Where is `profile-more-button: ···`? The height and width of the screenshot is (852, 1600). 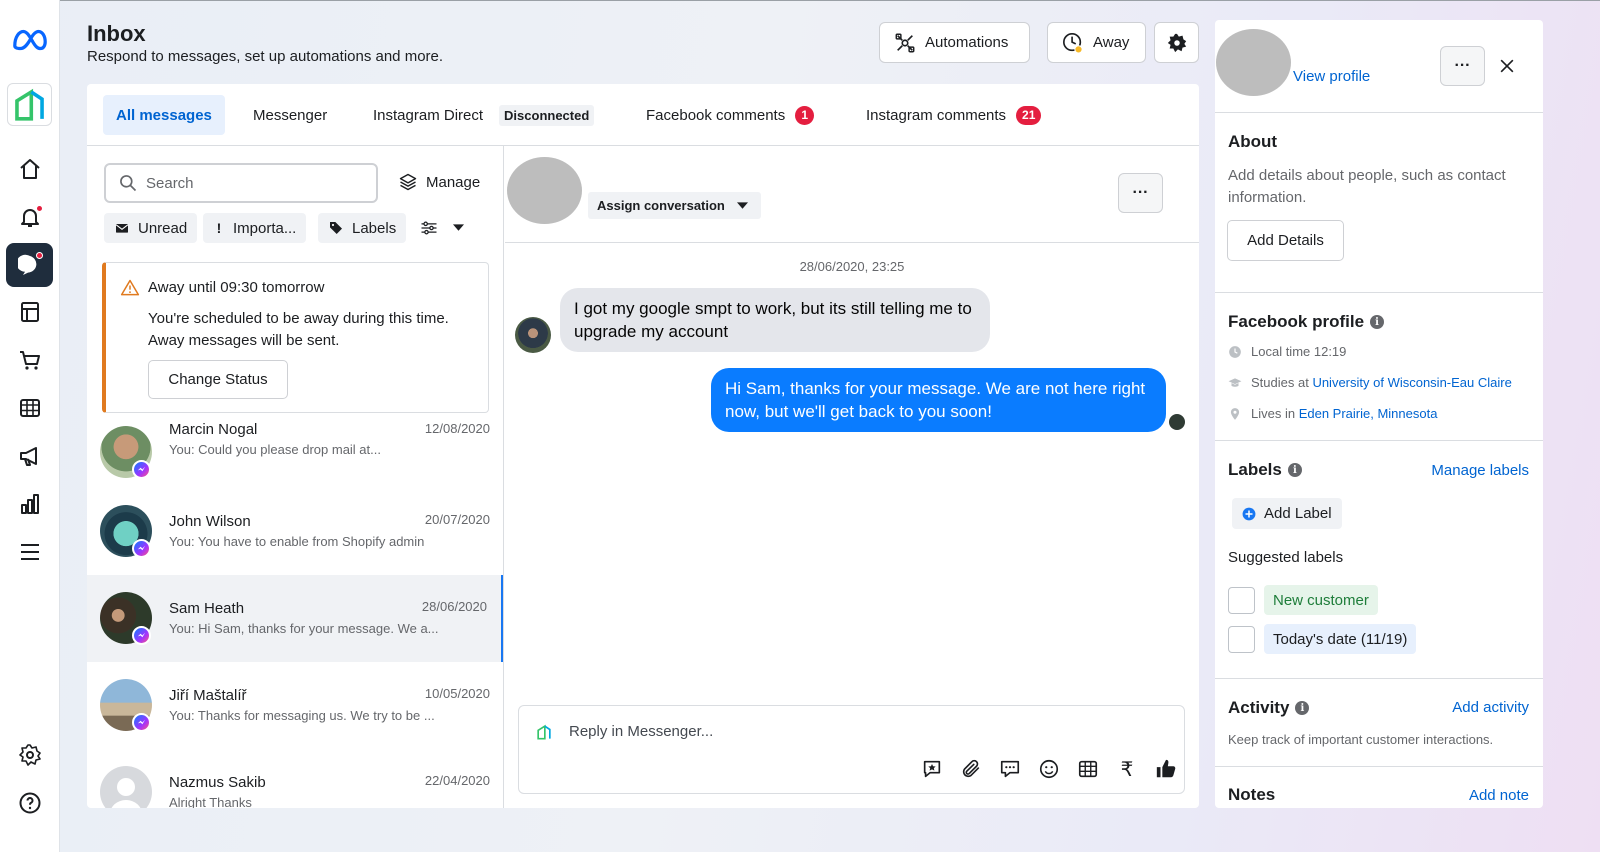 profile-more-button: ··· is located at coordinates (1462, 66).